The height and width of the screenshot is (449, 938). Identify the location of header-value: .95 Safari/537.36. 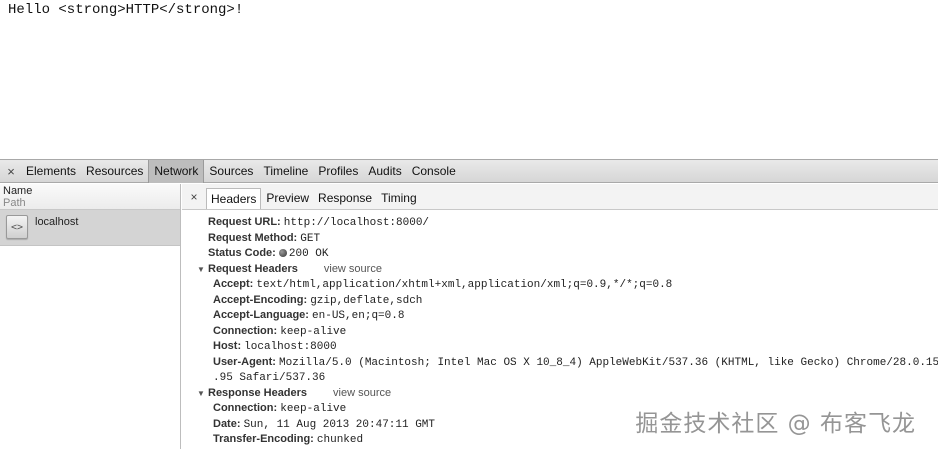
(269, 378).